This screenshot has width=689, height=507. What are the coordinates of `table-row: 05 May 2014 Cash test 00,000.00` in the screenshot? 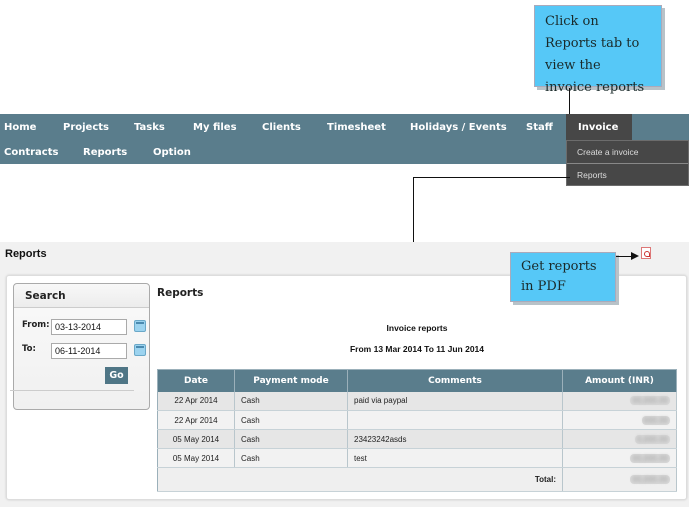 It's located at (417, 458).